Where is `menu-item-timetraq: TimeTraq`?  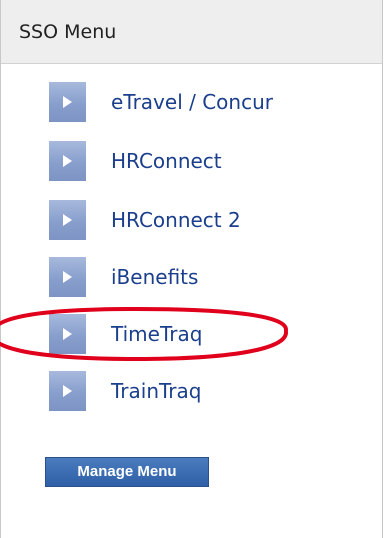 menu-item-timetraq: TimeTraq is located at coordinates (209, 334).